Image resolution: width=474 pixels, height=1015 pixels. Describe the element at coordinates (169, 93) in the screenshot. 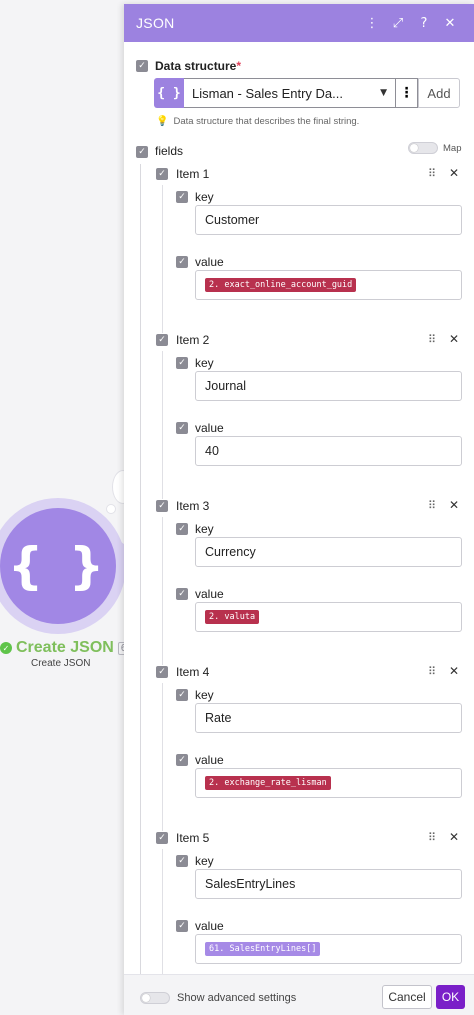

I see `json-structure-icon: { }` at that location.